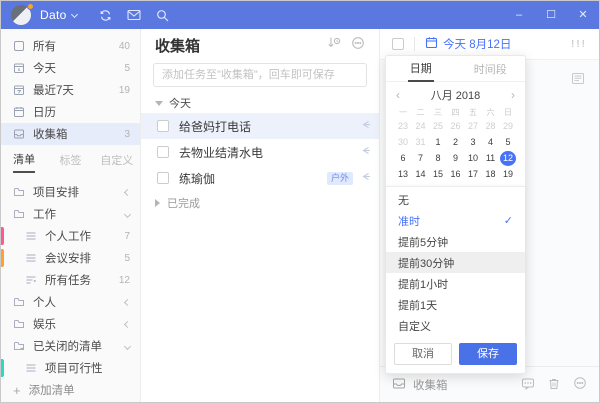 The image size is (600, 403). Describe the element at coordinates (403, 142) in the screenshot. I see `calendar-day: 30` at that location.